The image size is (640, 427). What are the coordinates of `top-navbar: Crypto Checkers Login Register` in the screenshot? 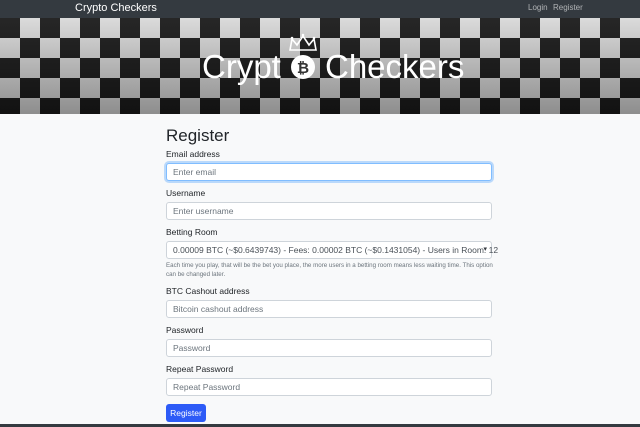 It's located at (320, 9).